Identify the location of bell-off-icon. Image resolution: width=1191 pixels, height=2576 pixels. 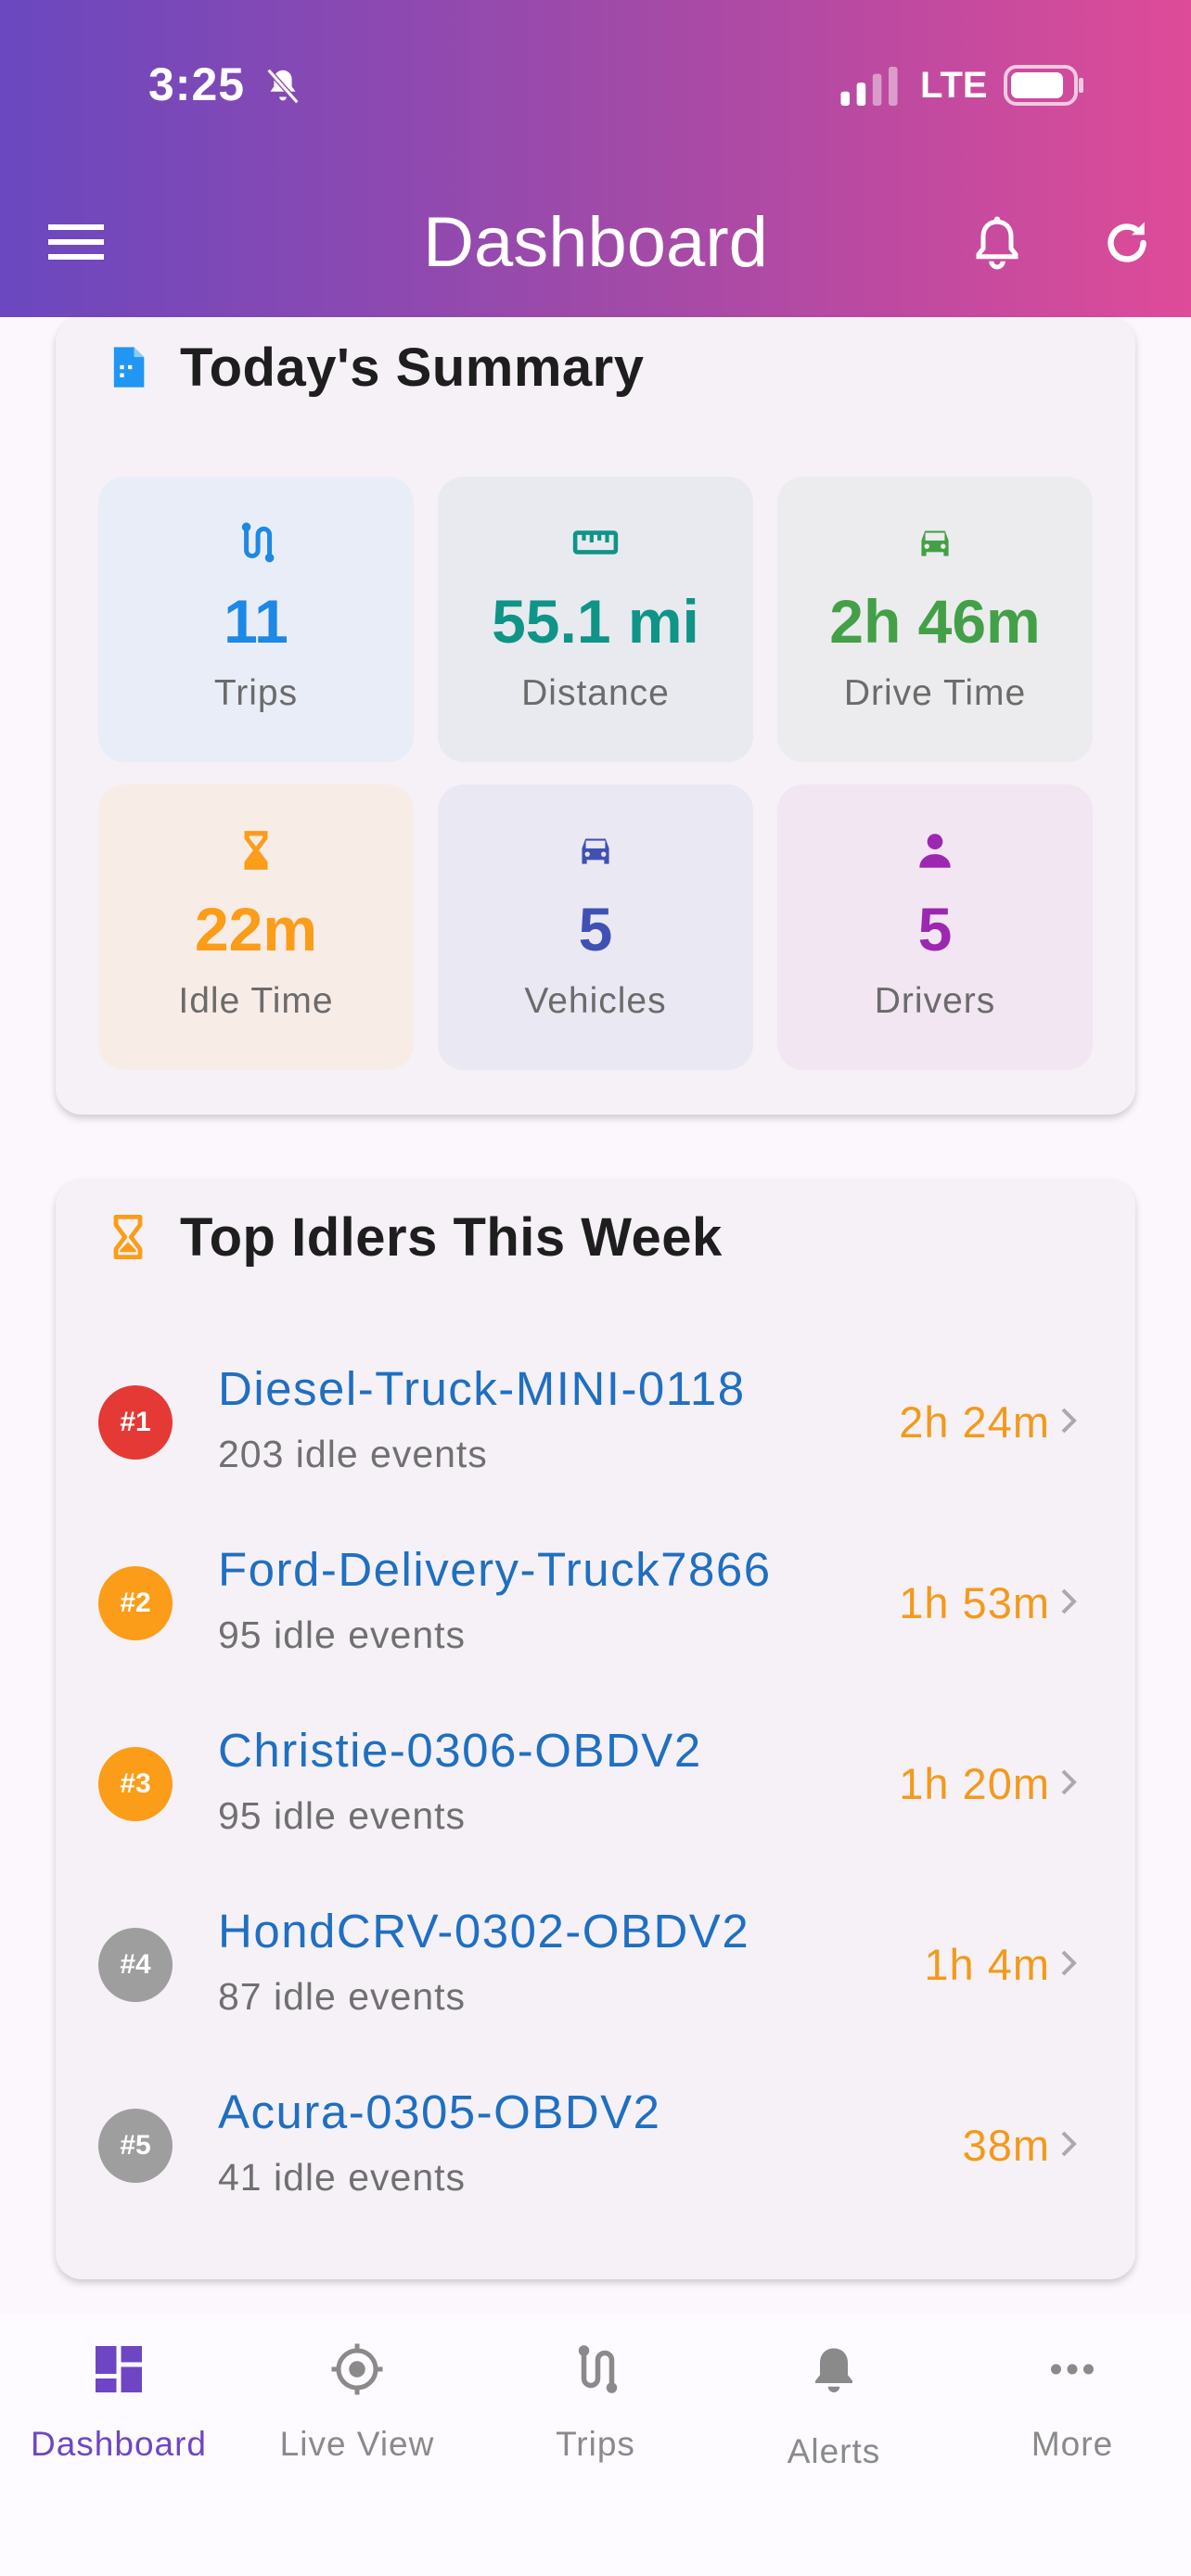
(283, 87).